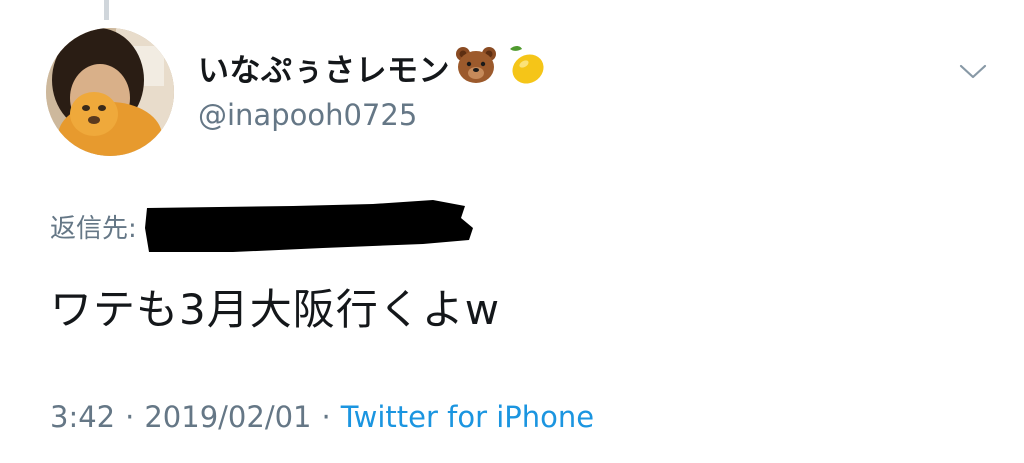  I want to click on reply-to-label: 返信先:, so click(93, 228).